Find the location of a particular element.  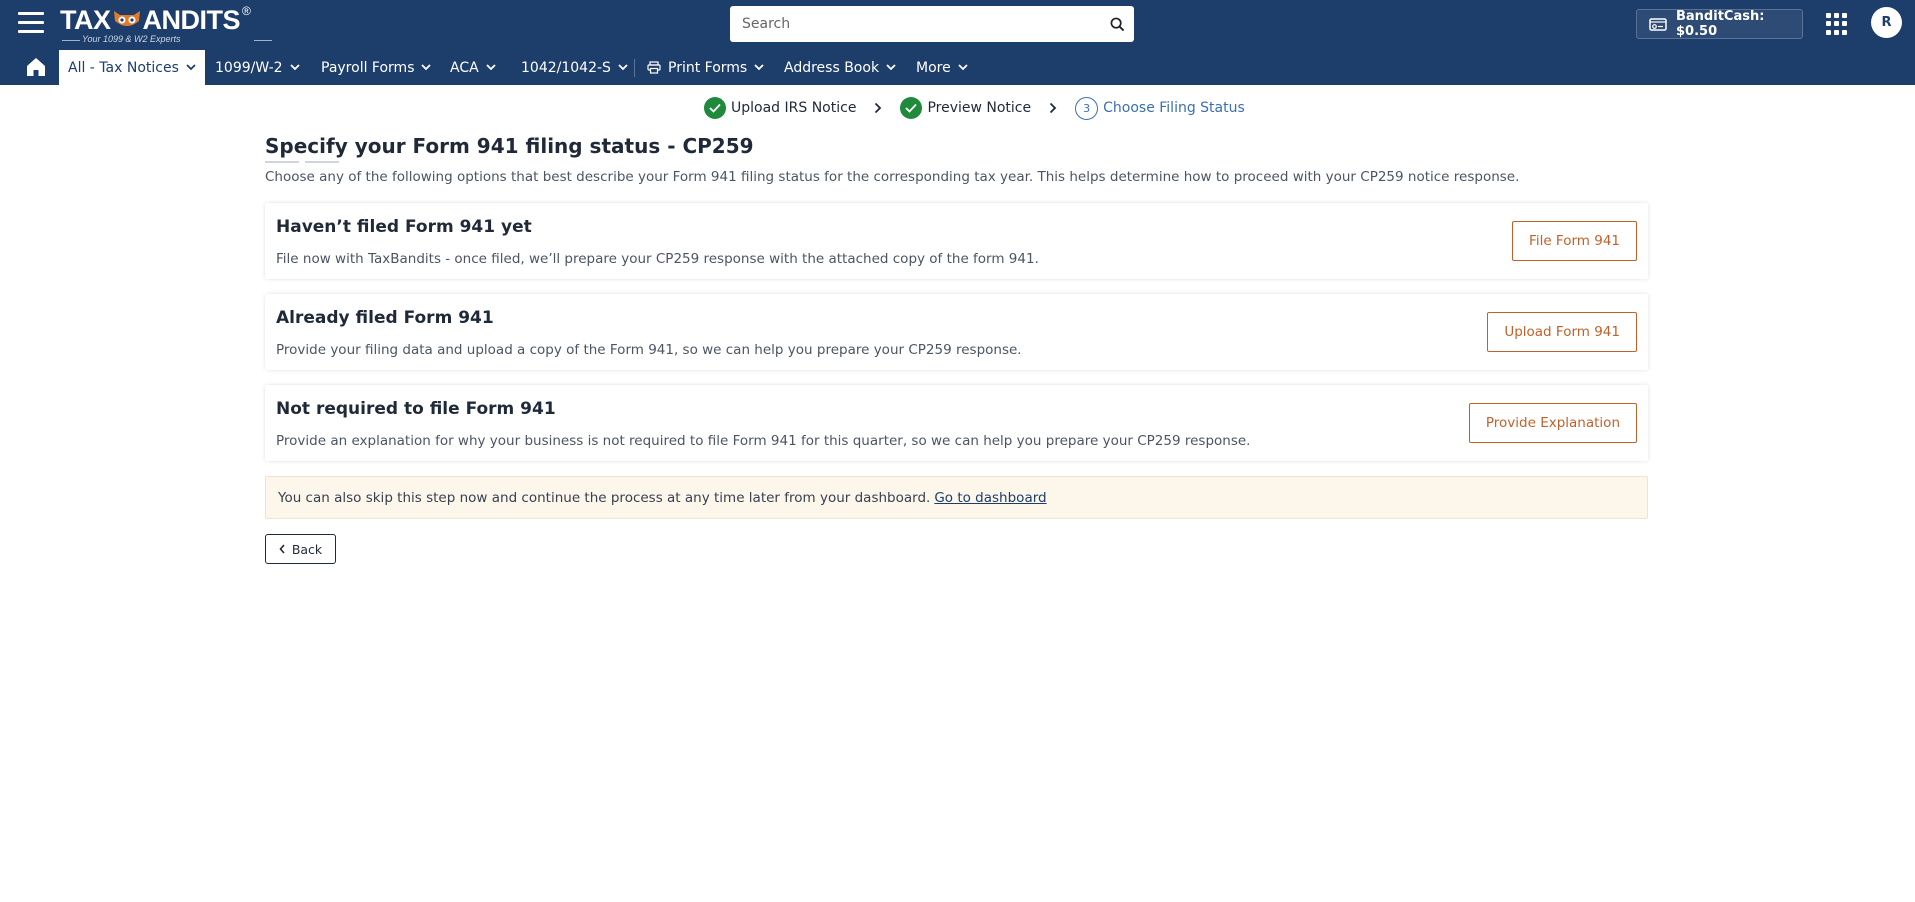

hamburger-menu-icon is located at coordinates (31, 23).